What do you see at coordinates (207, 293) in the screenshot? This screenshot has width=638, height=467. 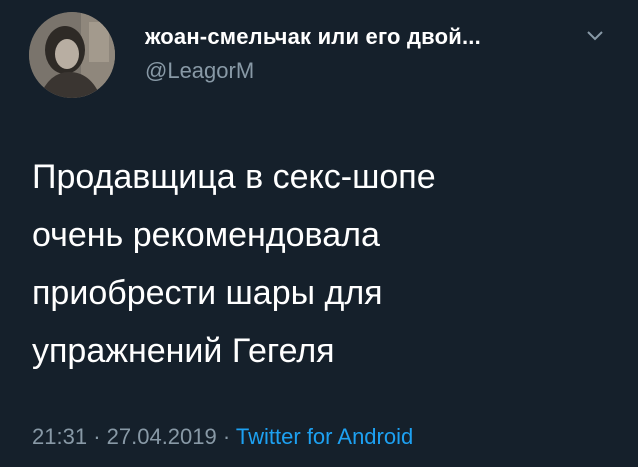 I see `tweet-text-line: приобрести шары для` at bounding box center [207, 293].